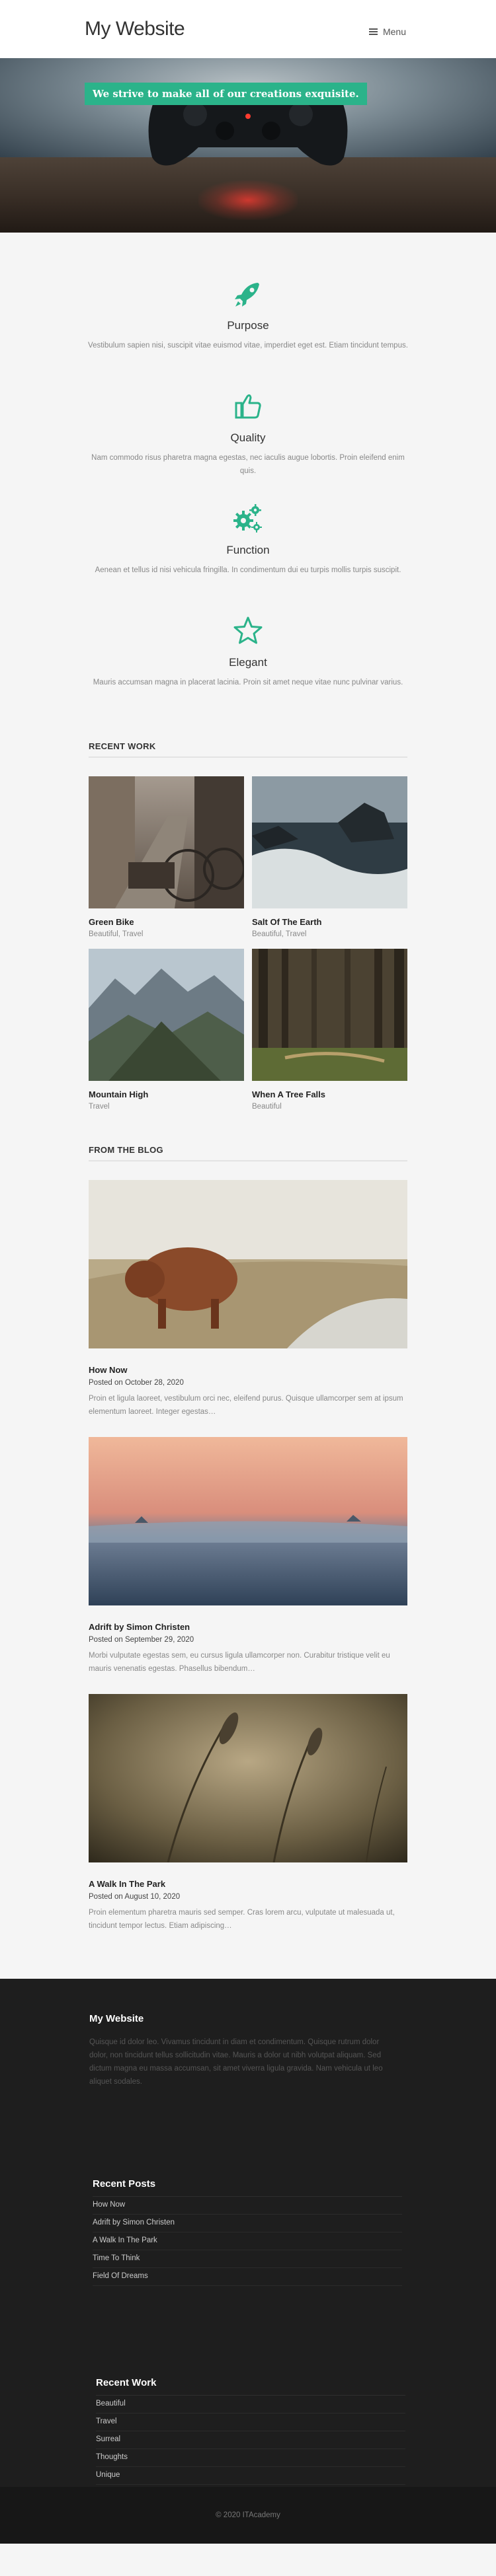 The height and width of the screenshot is (2576, 496). I want to click on post-title: Adrift by Simon Christen, so click(248, 1627).